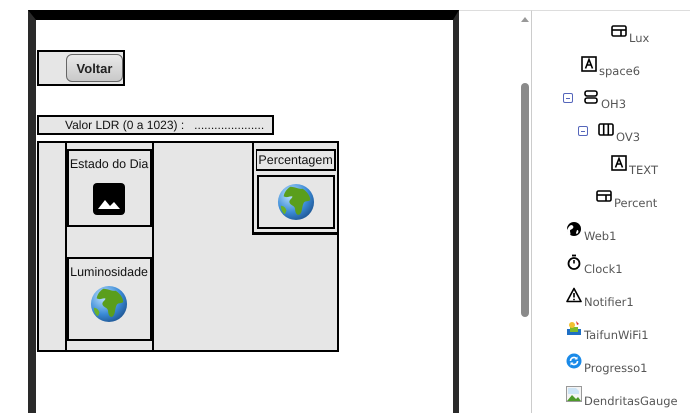  What do you see at coordinates (295, 160) in the screenshot?
I see `cell-title: Percentagem` at bounding box center [295, 160].